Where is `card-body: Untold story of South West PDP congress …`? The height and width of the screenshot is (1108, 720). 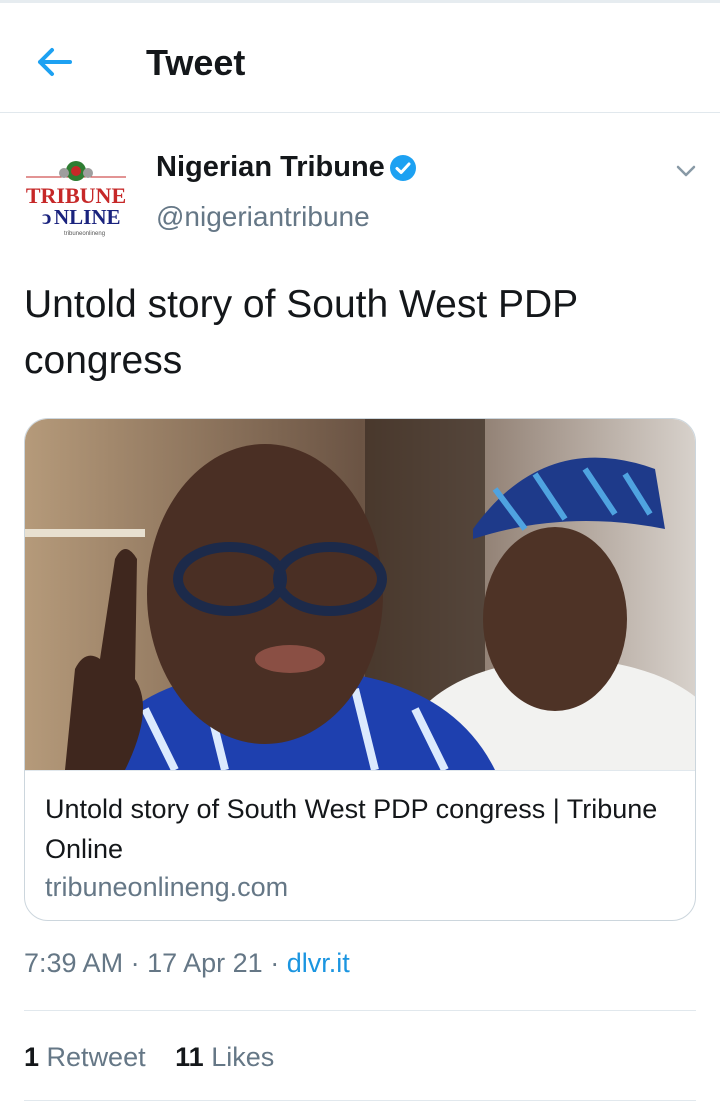 card-body: Untold story of South West PDP congress … is located at coordinates (360, 845).